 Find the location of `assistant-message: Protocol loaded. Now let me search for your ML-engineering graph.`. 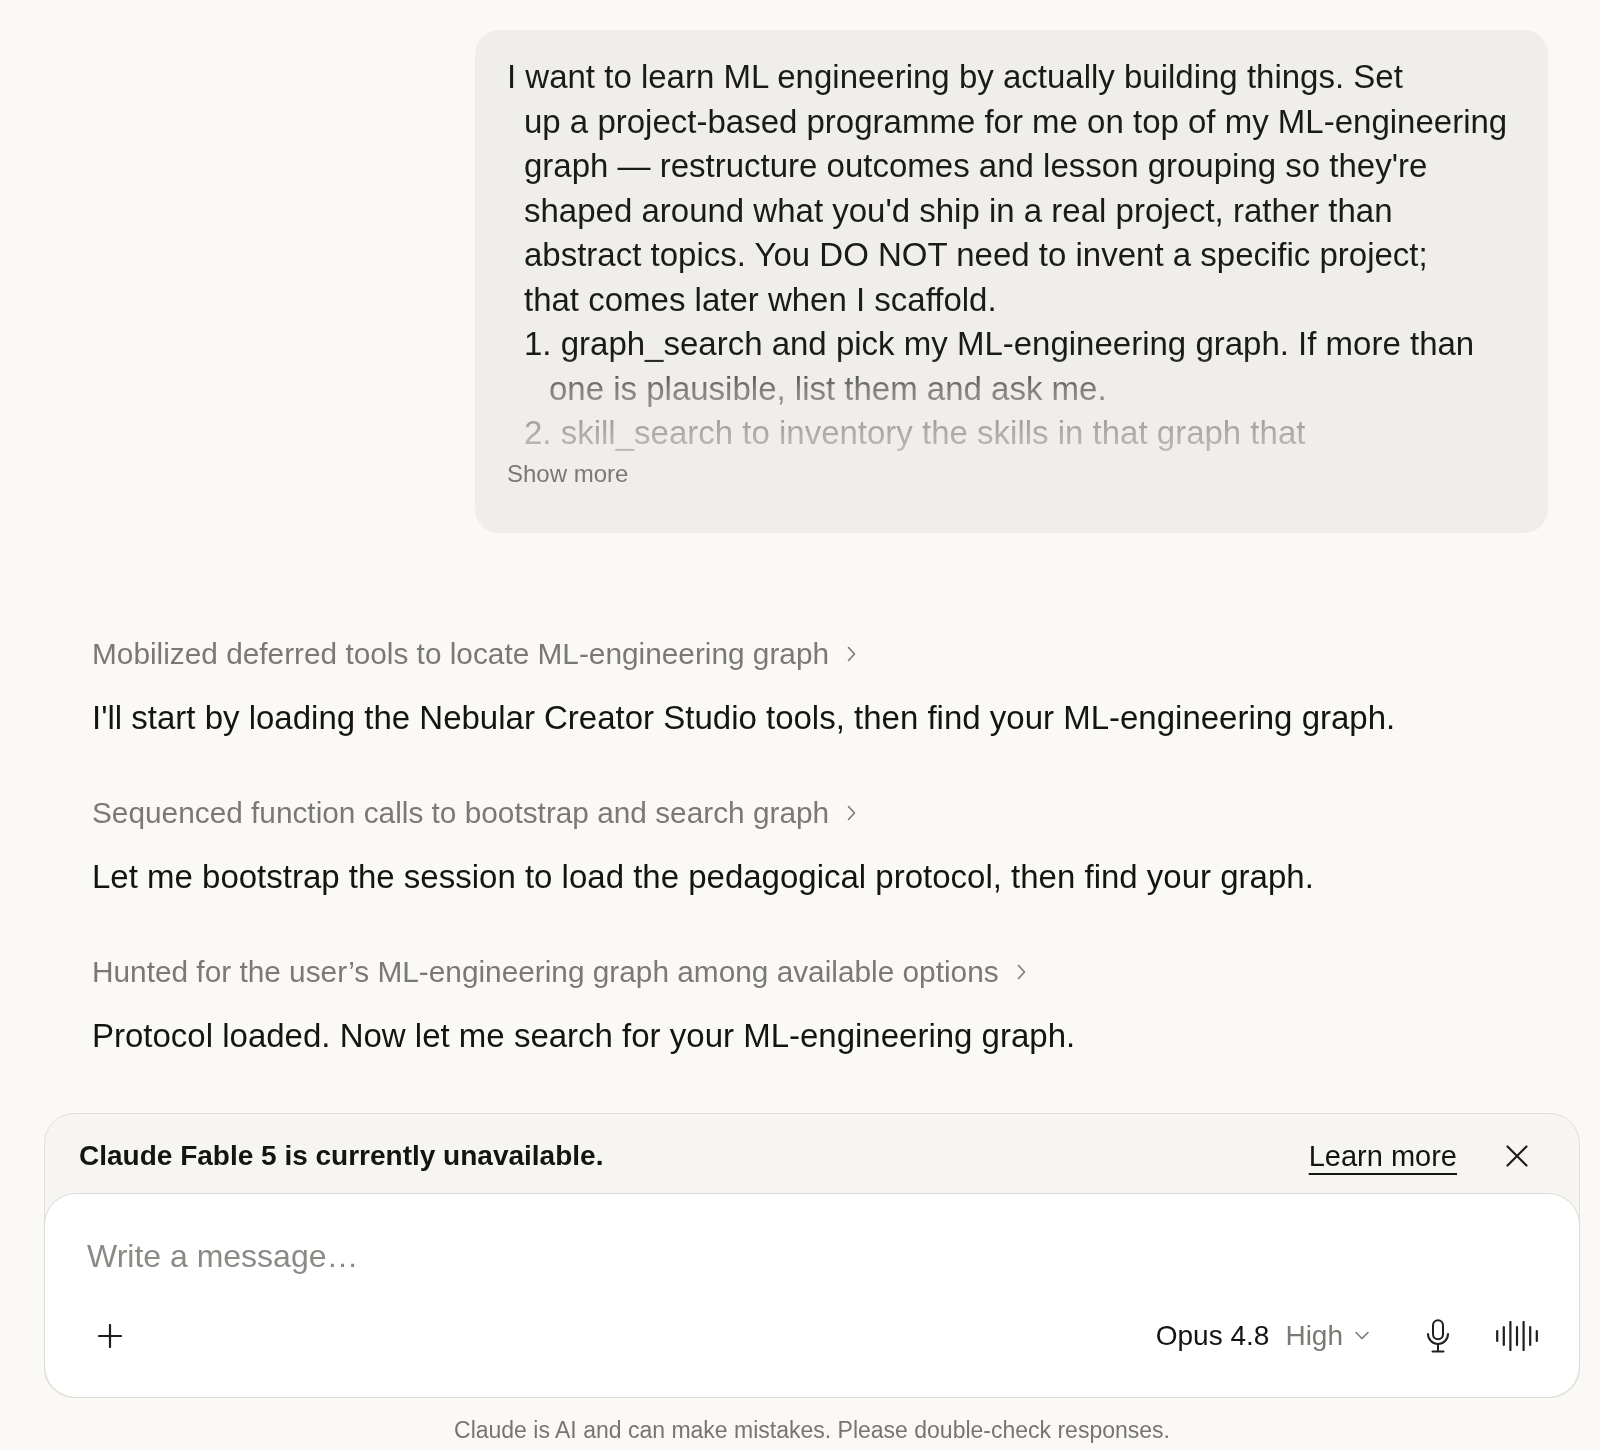

assistant-message: Protocol loaded. Now let me search for your ML-engineering graph. is located at coordinates (584, 1035).